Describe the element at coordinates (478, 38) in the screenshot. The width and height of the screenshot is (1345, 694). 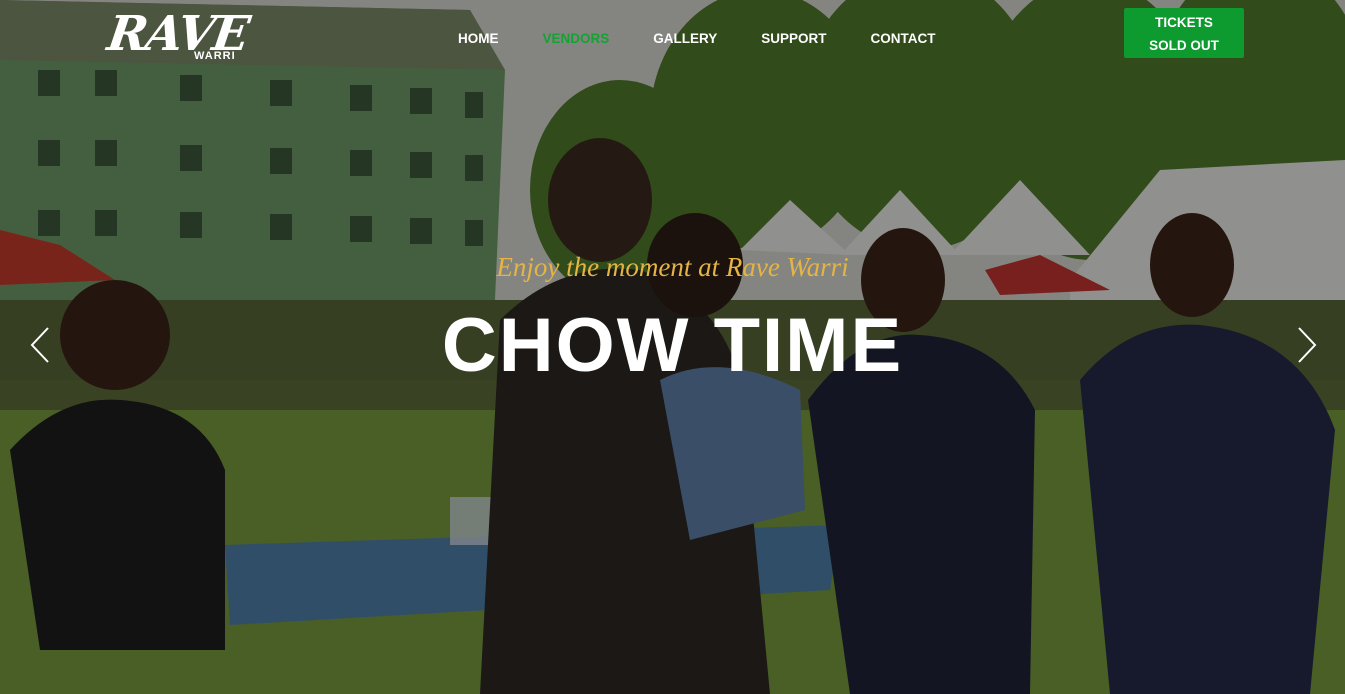
I see `nav-home: HOME` at that location.